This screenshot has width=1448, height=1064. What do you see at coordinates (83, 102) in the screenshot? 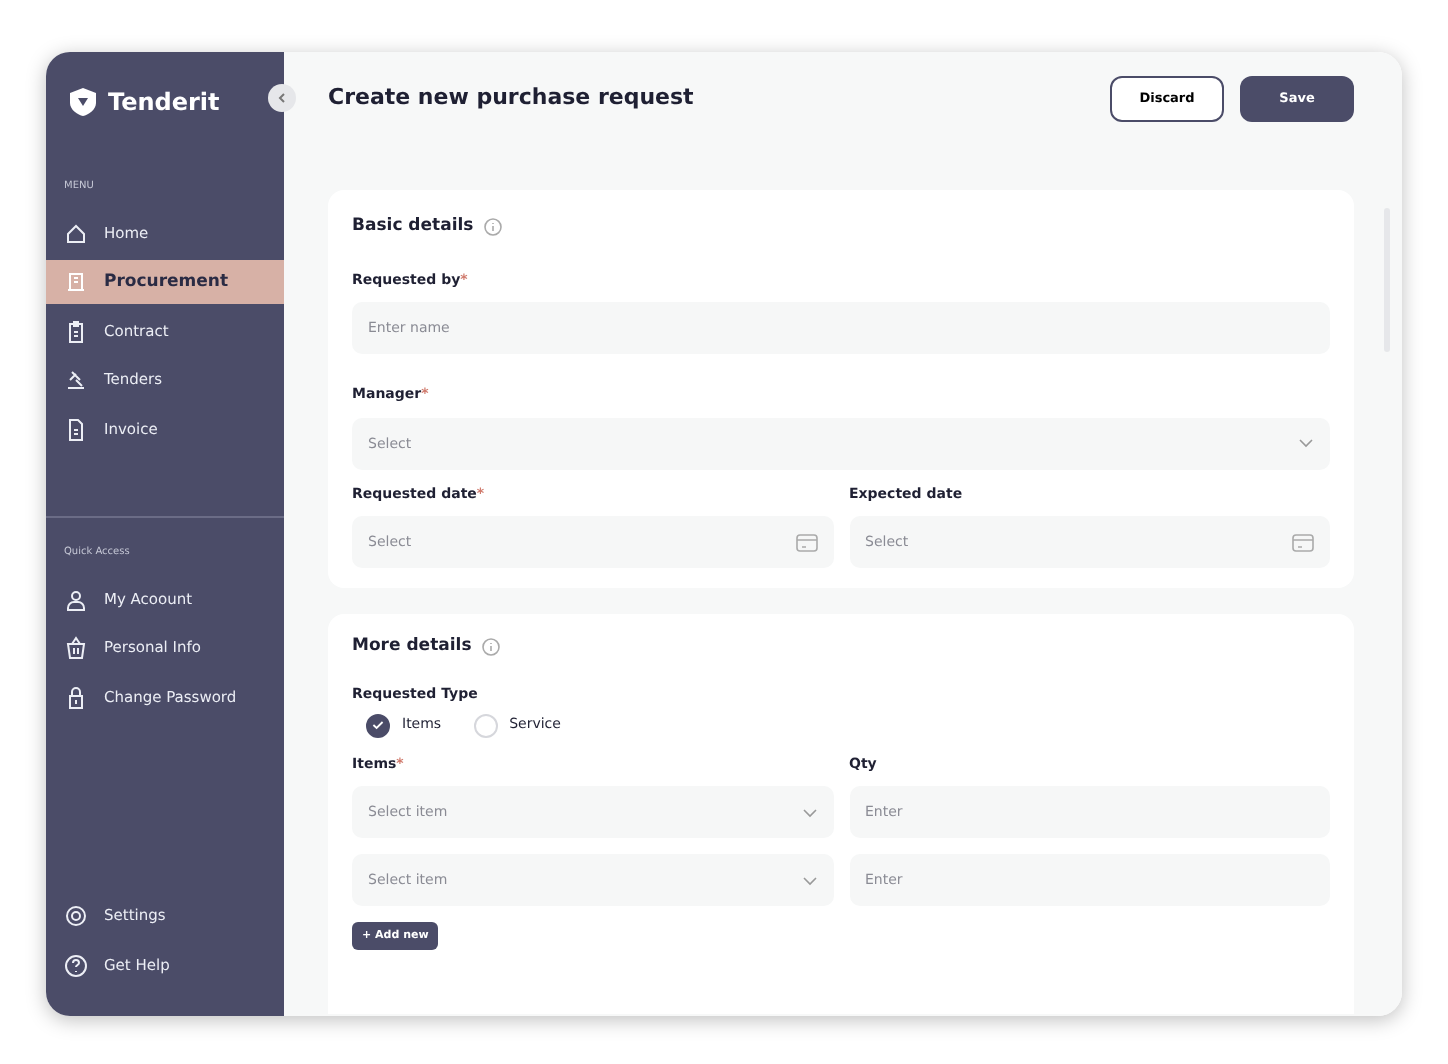
I see `shield-logo-icon` at bounding box center [83, 102].